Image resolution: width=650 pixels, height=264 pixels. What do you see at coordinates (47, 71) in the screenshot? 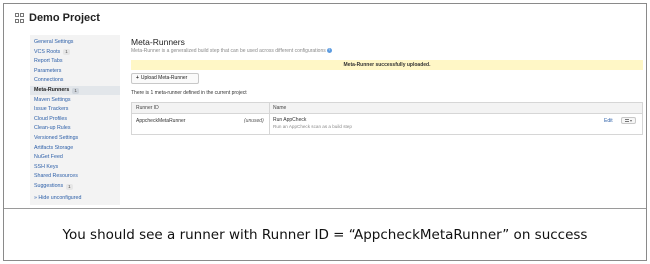
I see `sidebar-item-parameters: Parameters` at bounding box center [47, 71].